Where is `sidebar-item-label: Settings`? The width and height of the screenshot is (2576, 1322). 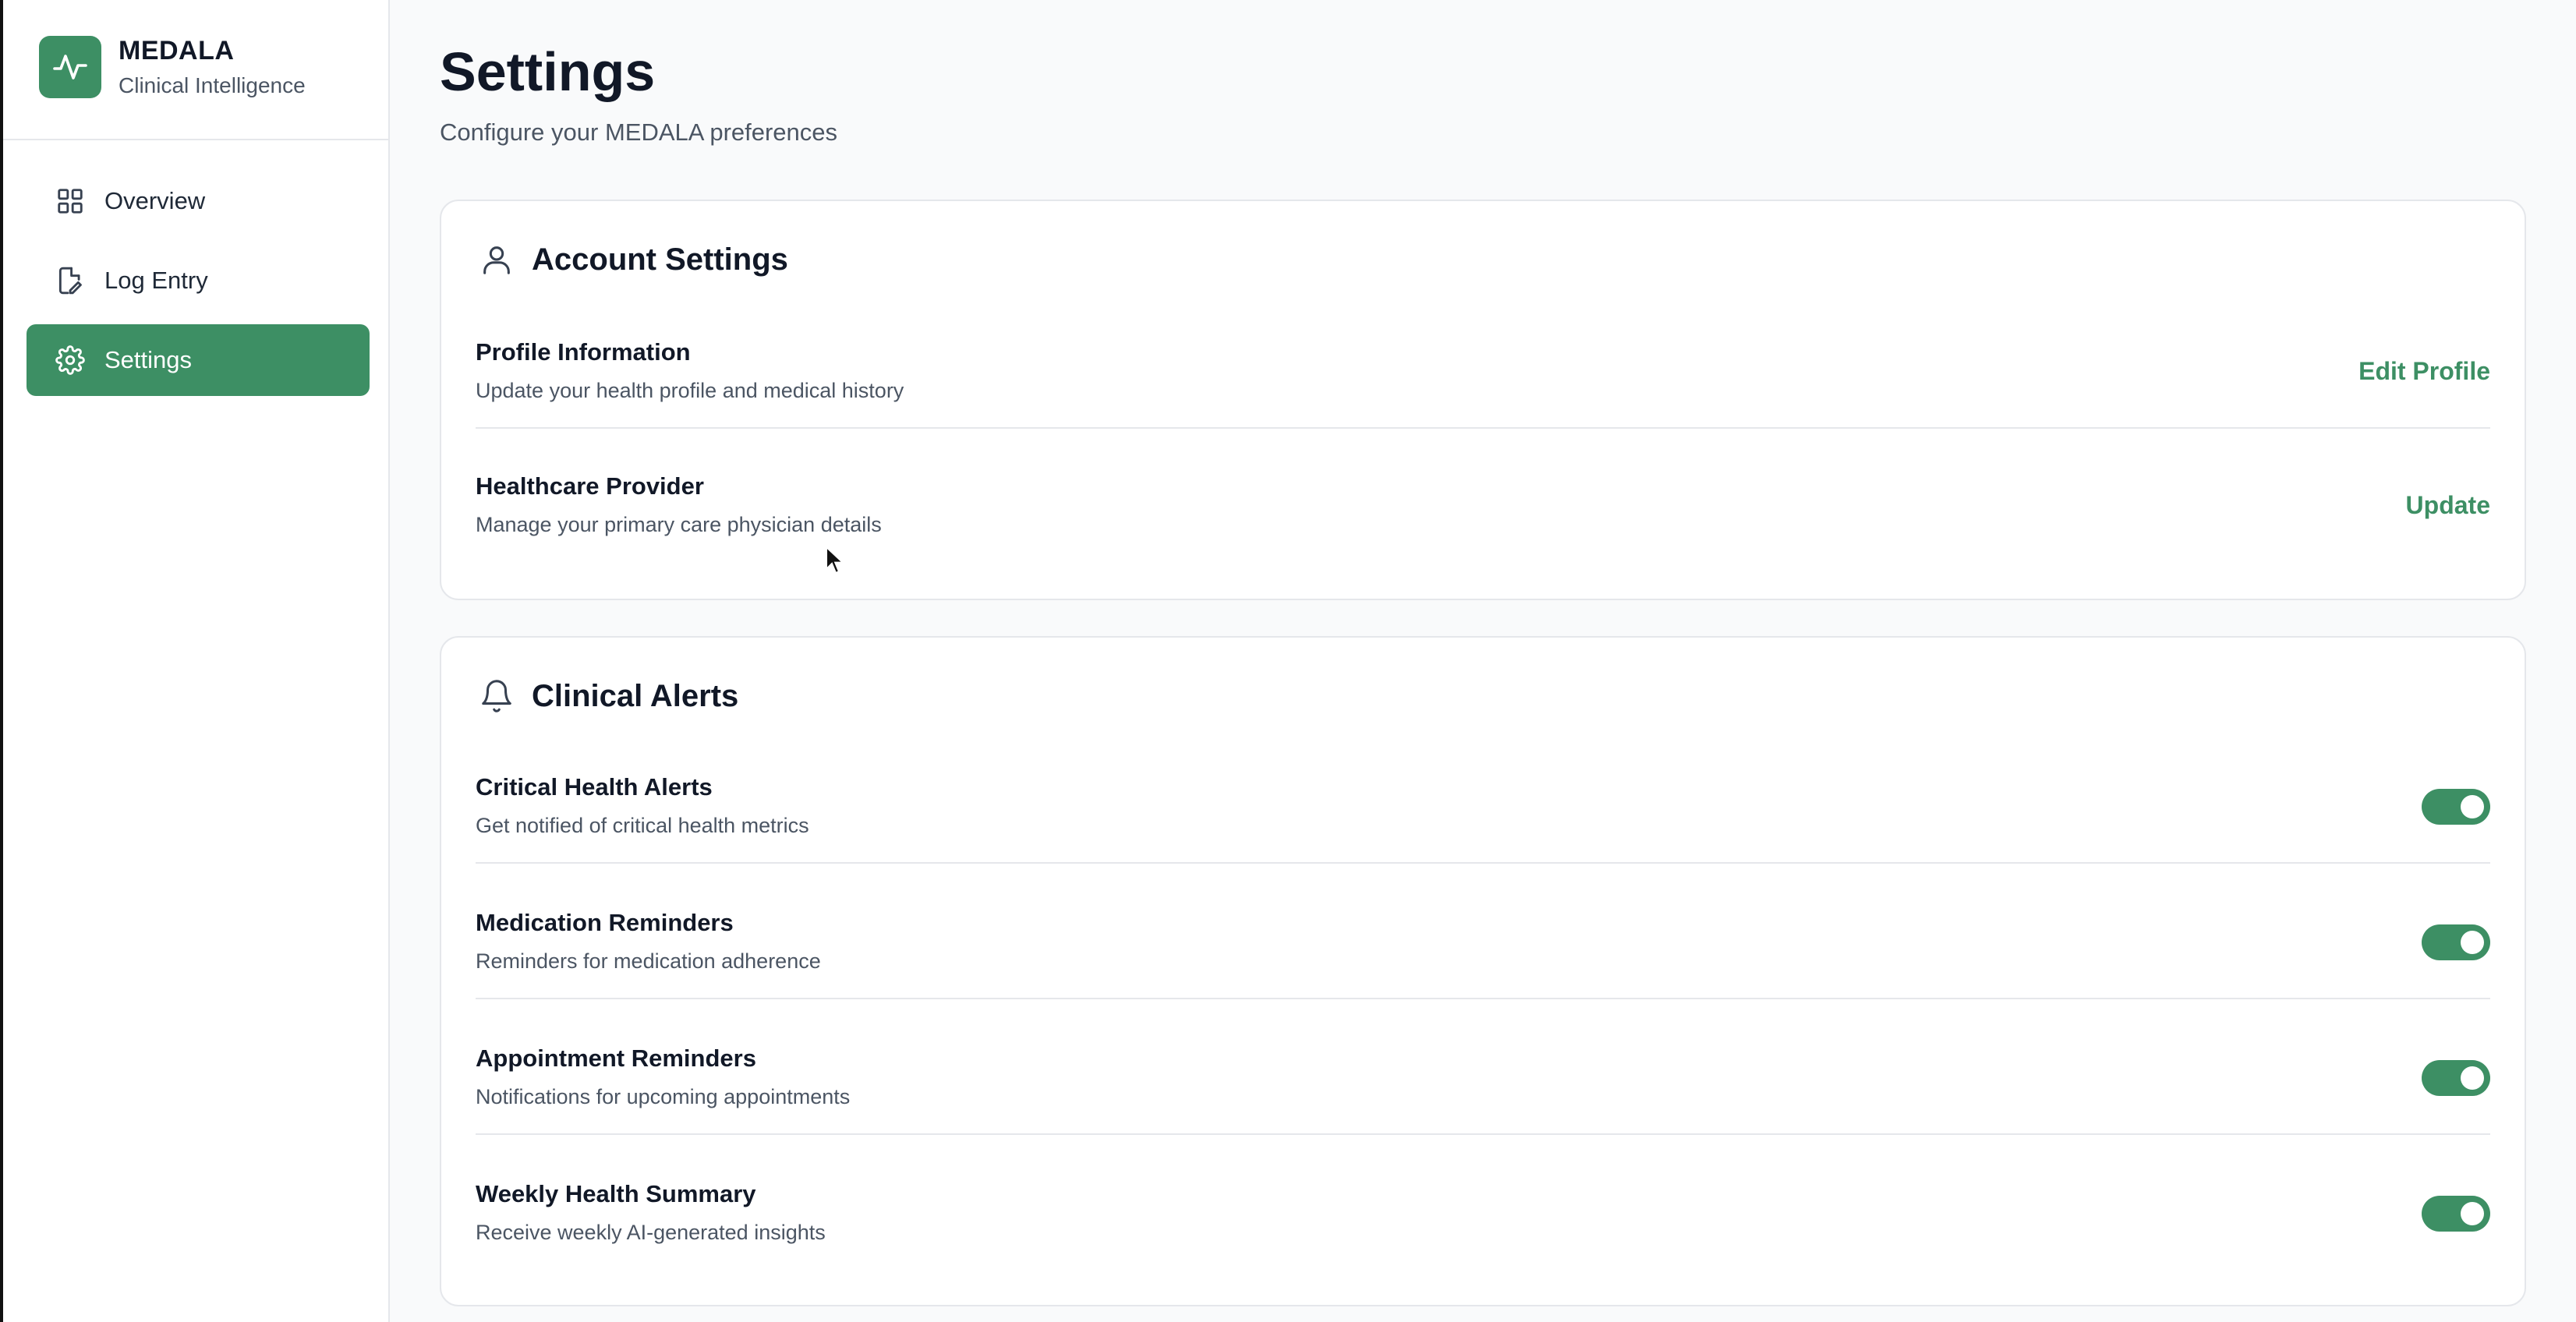
sidebar-item-label: Settings is located at coordinates (148, 359).